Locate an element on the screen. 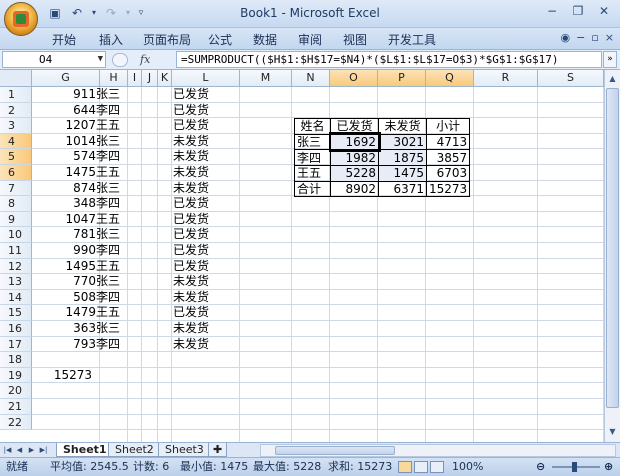 The height and width of the screenshot is (476, 620). cell-g: 911 is located at coordinates (64, 94).